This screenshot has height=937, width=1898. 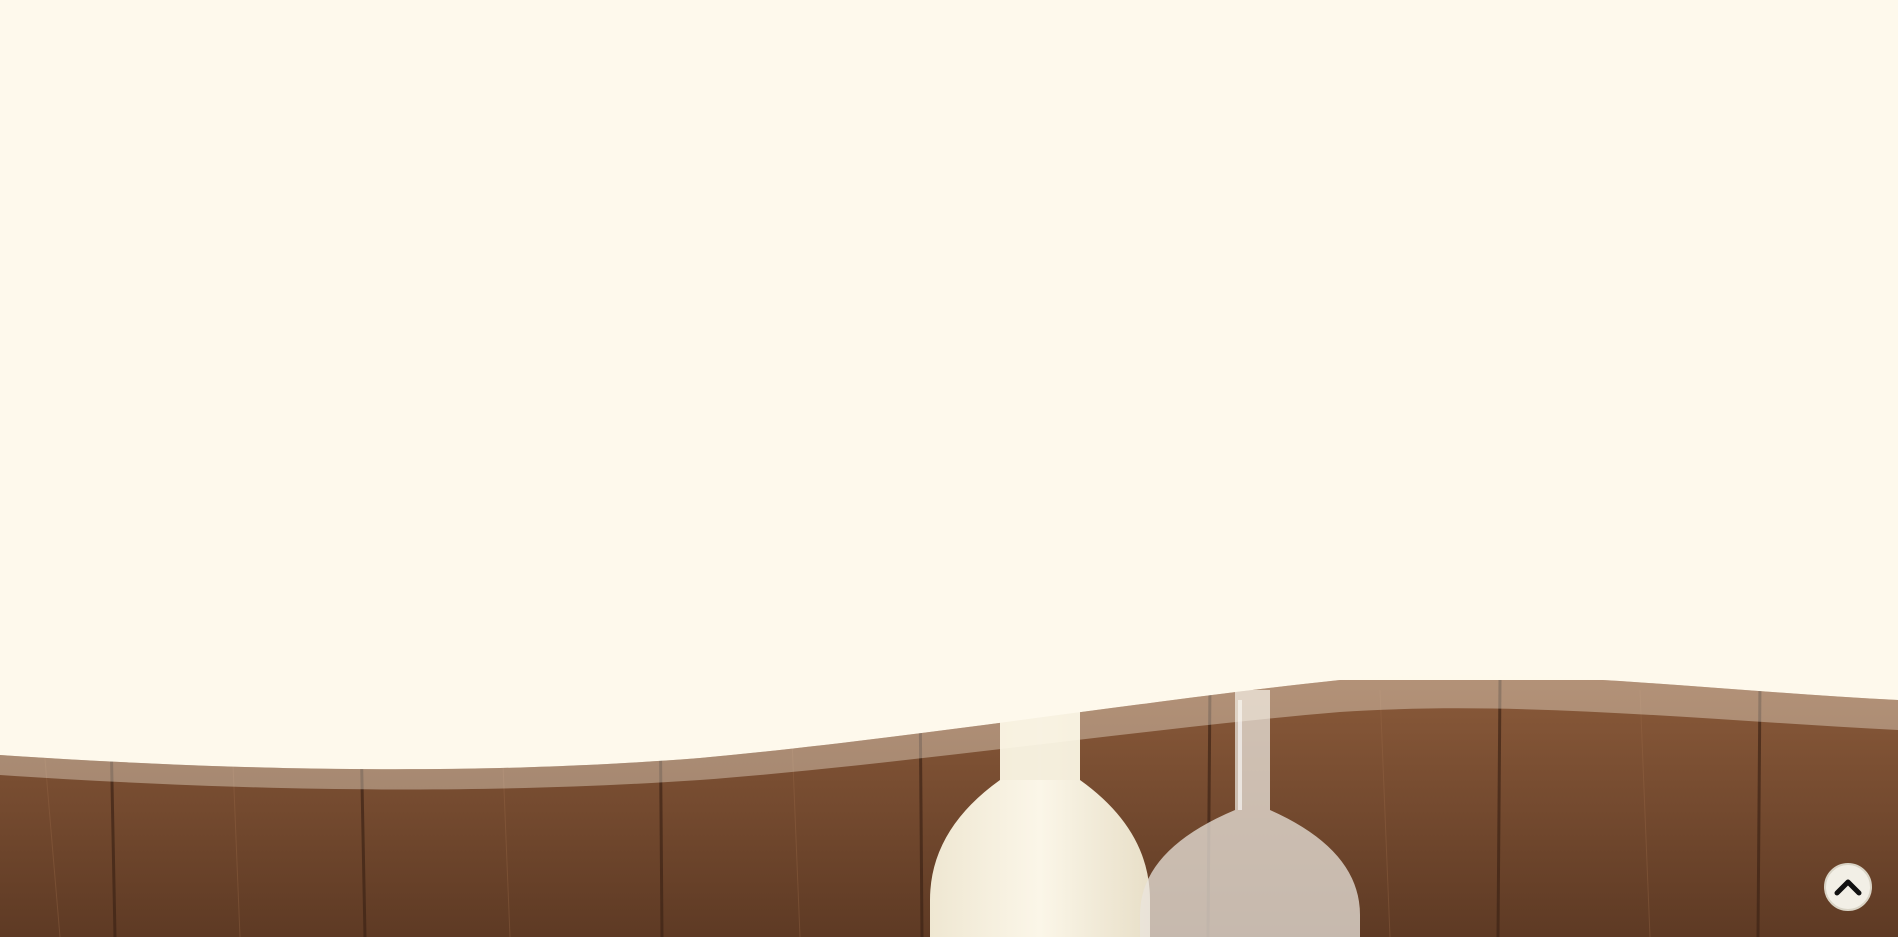 What do you see at coordinates (1131, 470) in the screenshot?
I see `gallery-image-cheese` at bounding box center [1131, 470].